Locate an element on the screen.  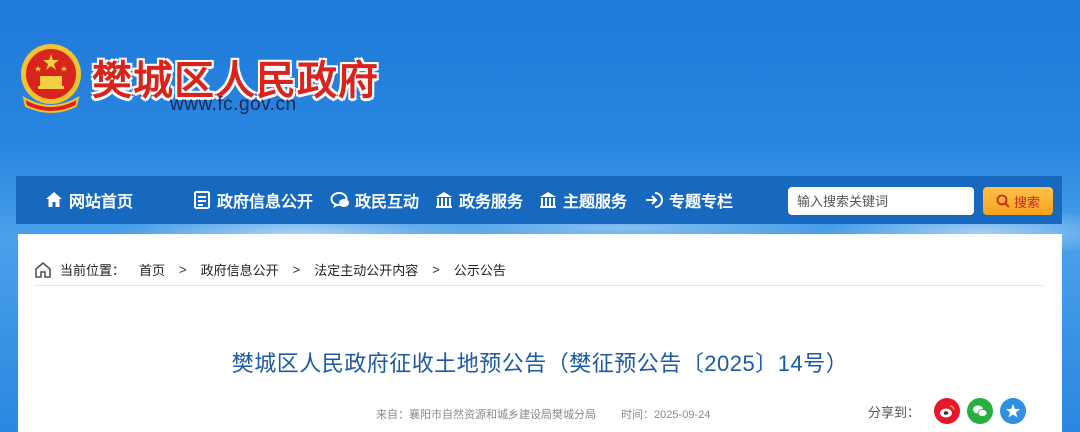
article-source: 来自：襄阳市自然资源和城乡建设局樊城分局 is located at coordinates (486, 415).